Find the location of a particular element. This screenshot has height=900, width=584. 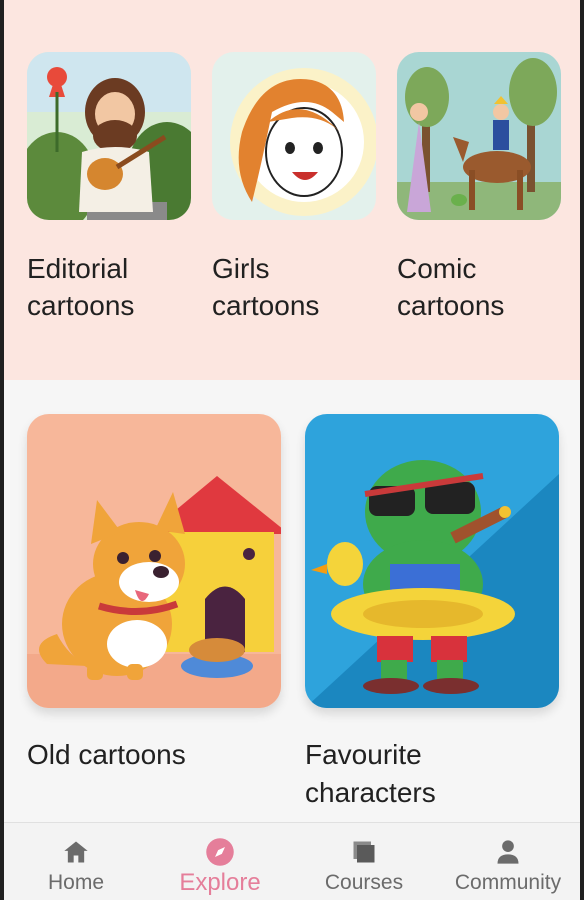

editorial-cartoons-label: Editorial cartoons is located at coordinates (117, 287).